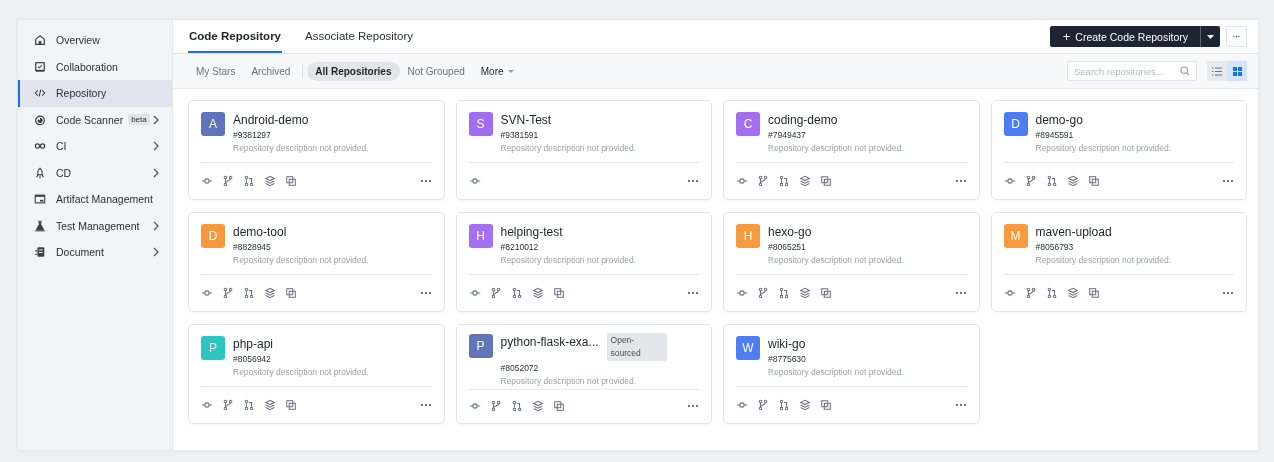 This screenshot has width=1274, height=462. Describe the element at coordinates (95, 146) in the screenshot. I see `sidebar-item: CI` at that location.